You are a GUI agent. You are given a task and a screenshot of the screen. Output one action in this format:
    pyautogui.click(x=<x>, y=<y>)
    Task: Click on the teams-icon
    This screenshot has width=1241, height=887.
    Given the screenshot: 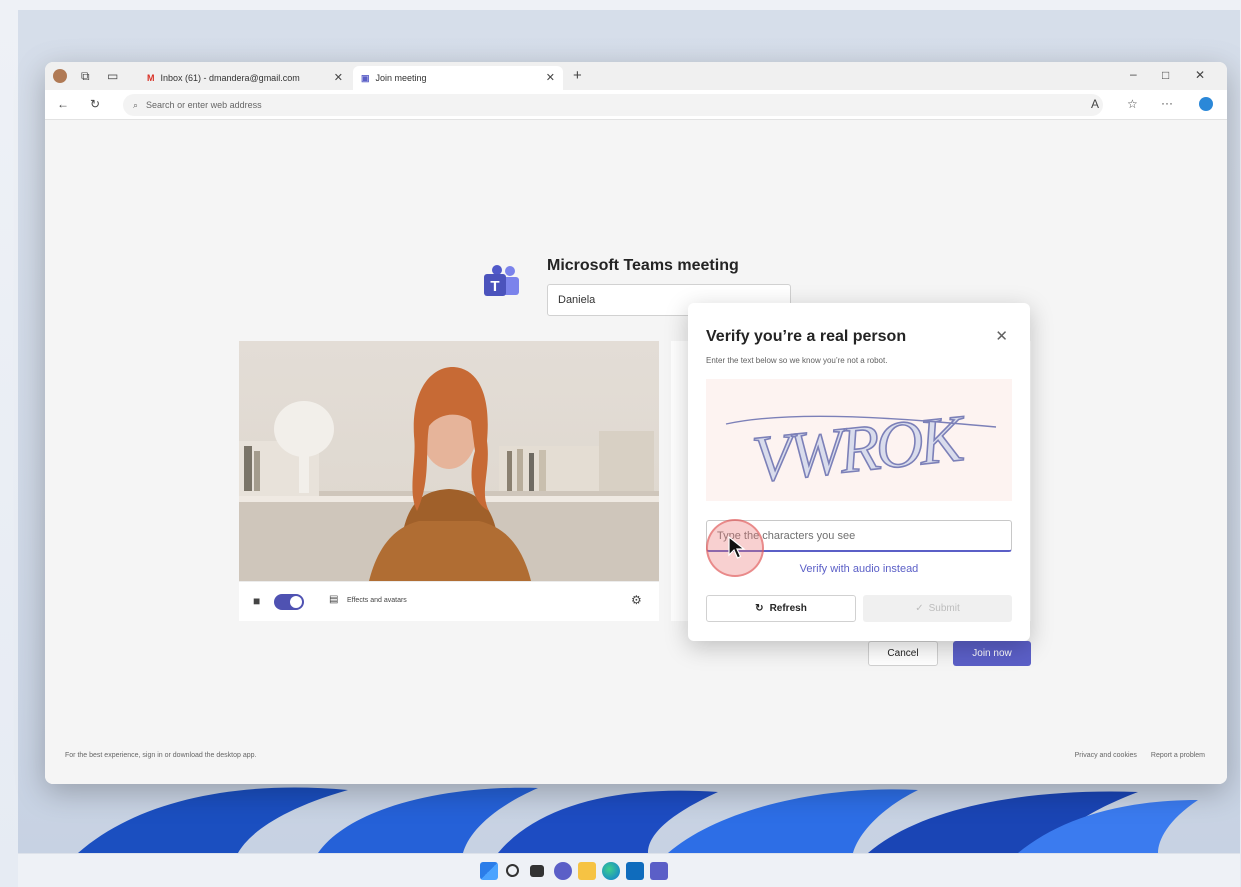 What is the action you would take?
    pyautogui.click(x=659, y=871)
    